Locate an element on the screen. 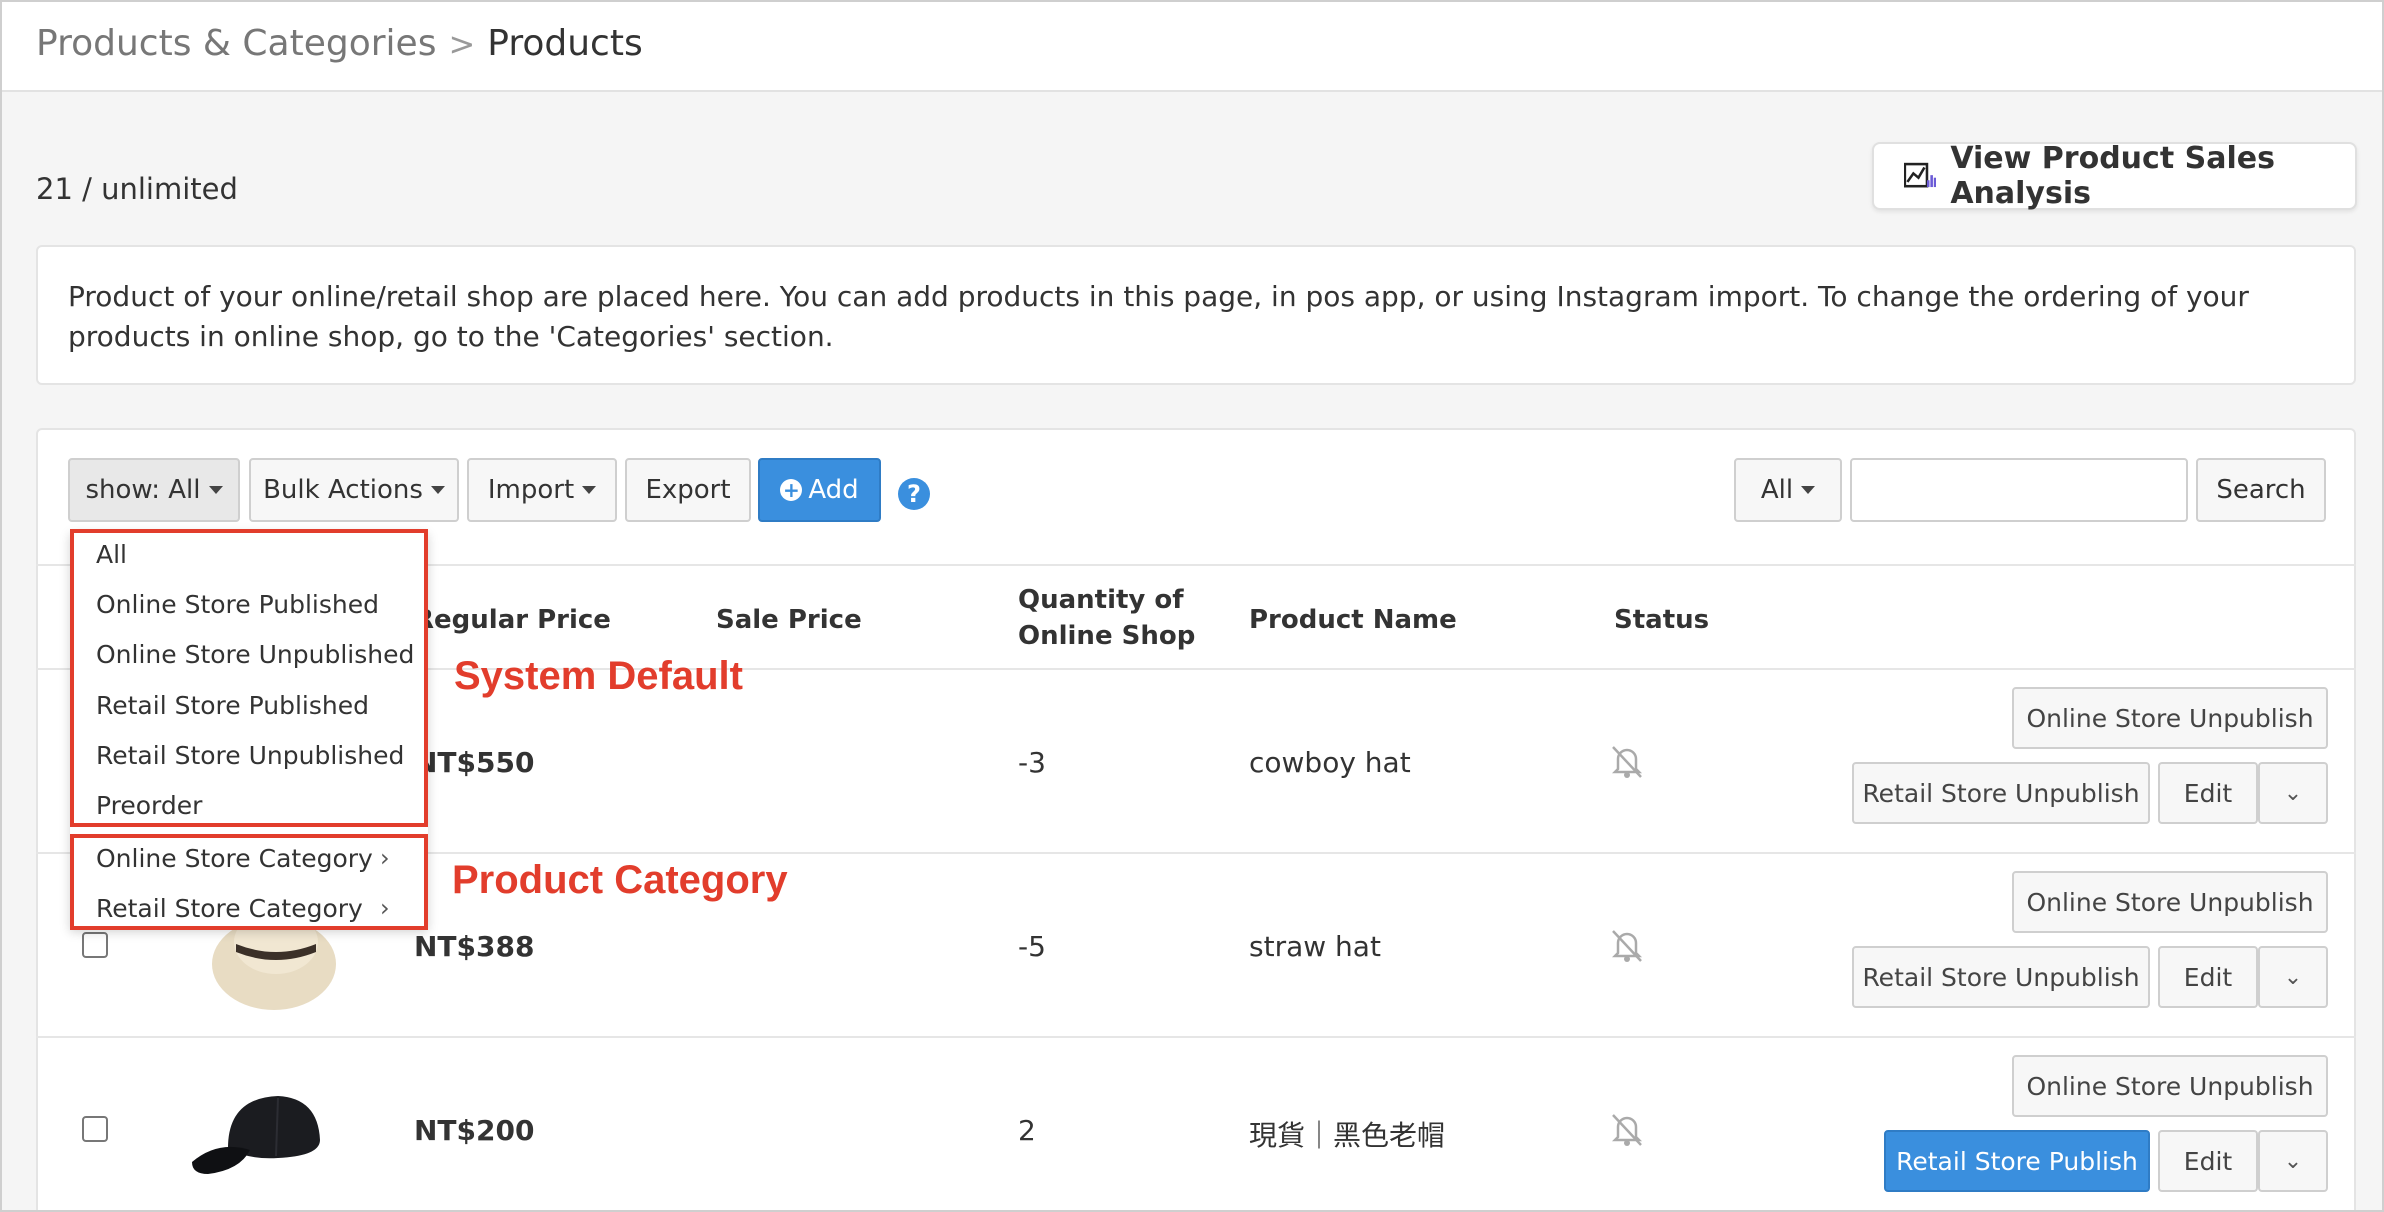  retail-store-button-label: Retail Store Publish is located at coordinates (2017, 1161).